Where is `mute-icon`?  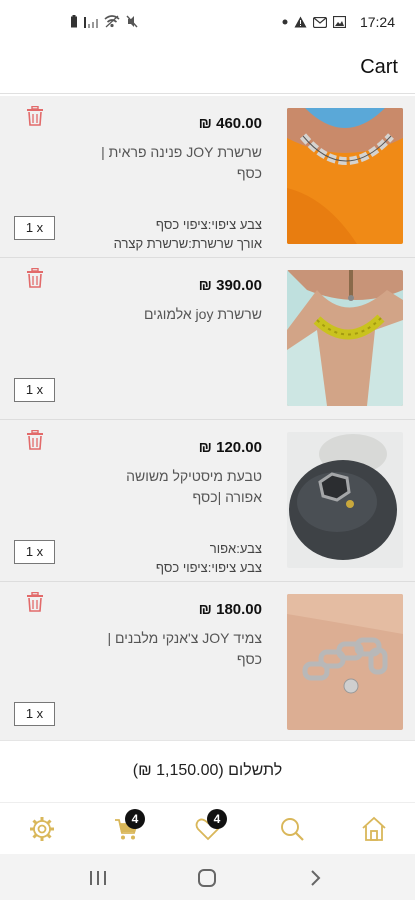 mute-icon is located at coordinates (132, 21).